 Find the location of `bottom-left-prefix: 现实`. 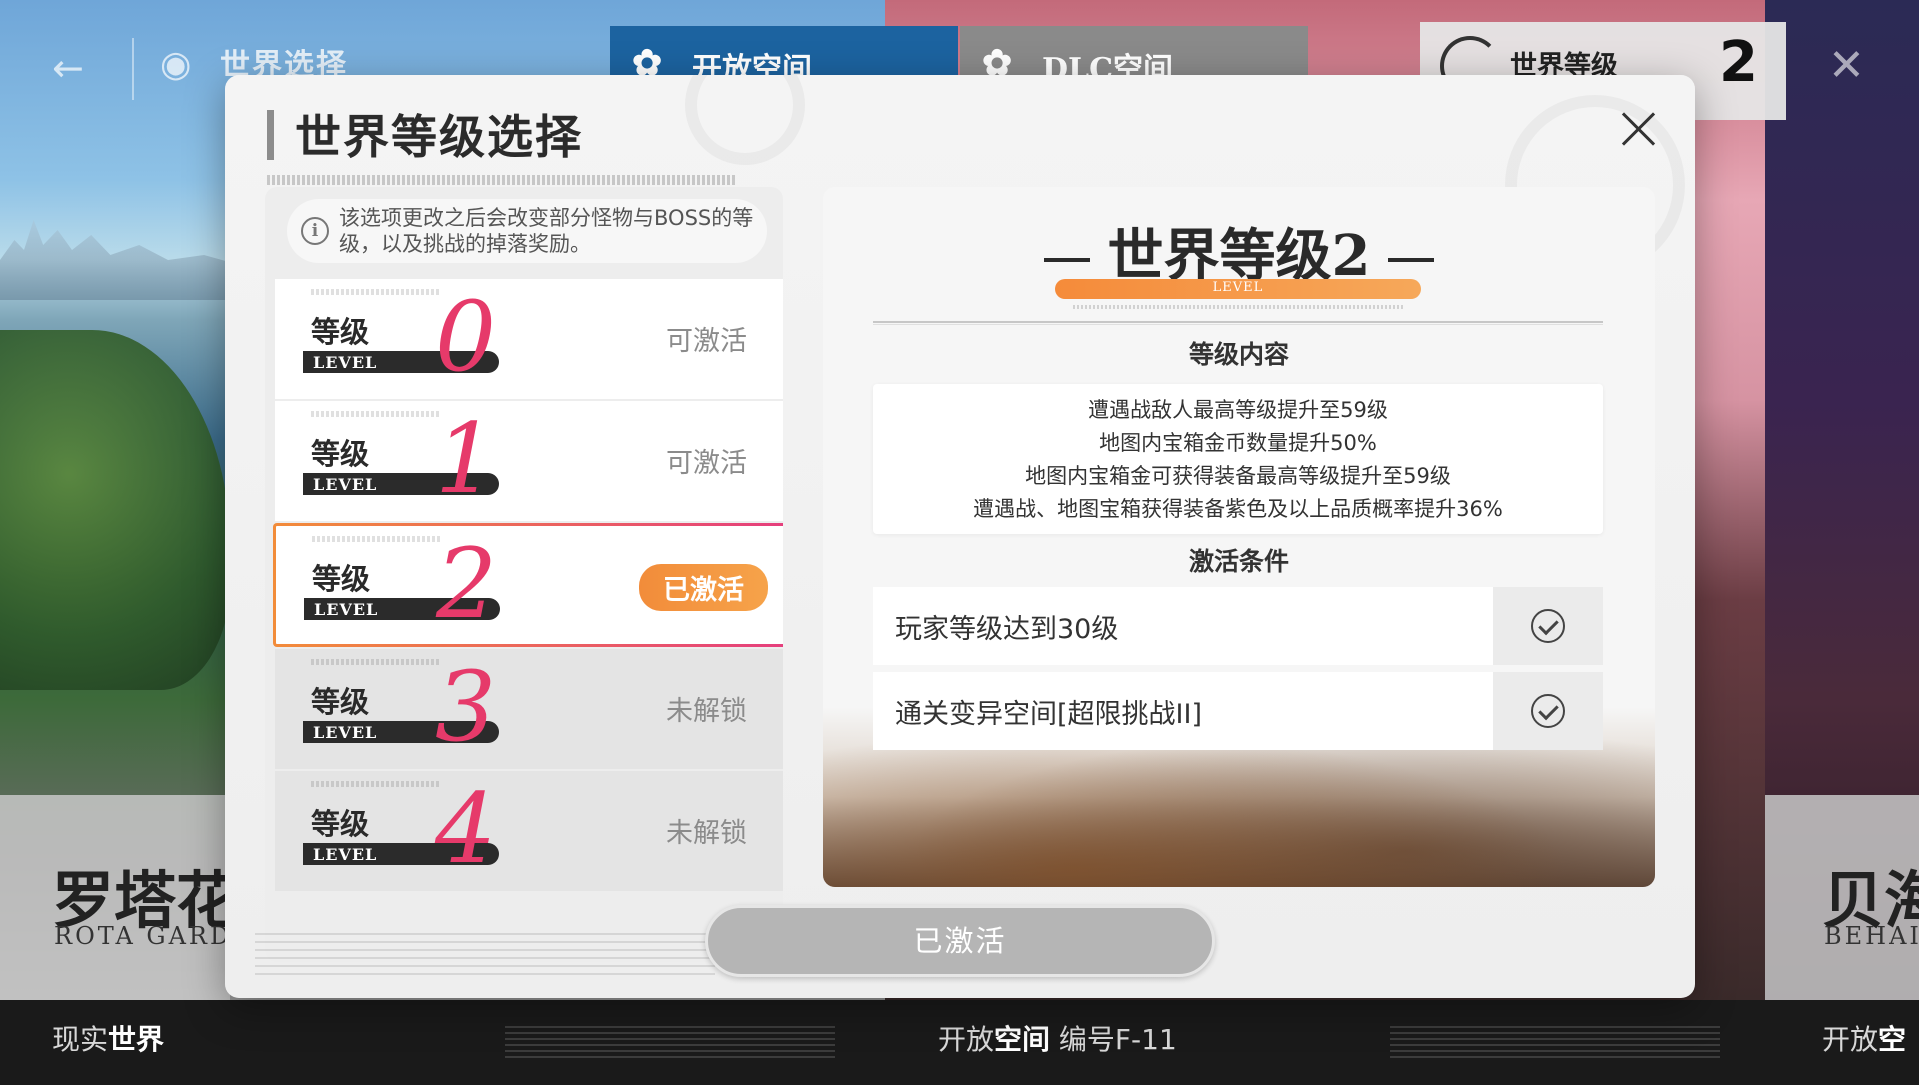

bottom-left-prefix: 现实 is located at coordinates (80, 1039).